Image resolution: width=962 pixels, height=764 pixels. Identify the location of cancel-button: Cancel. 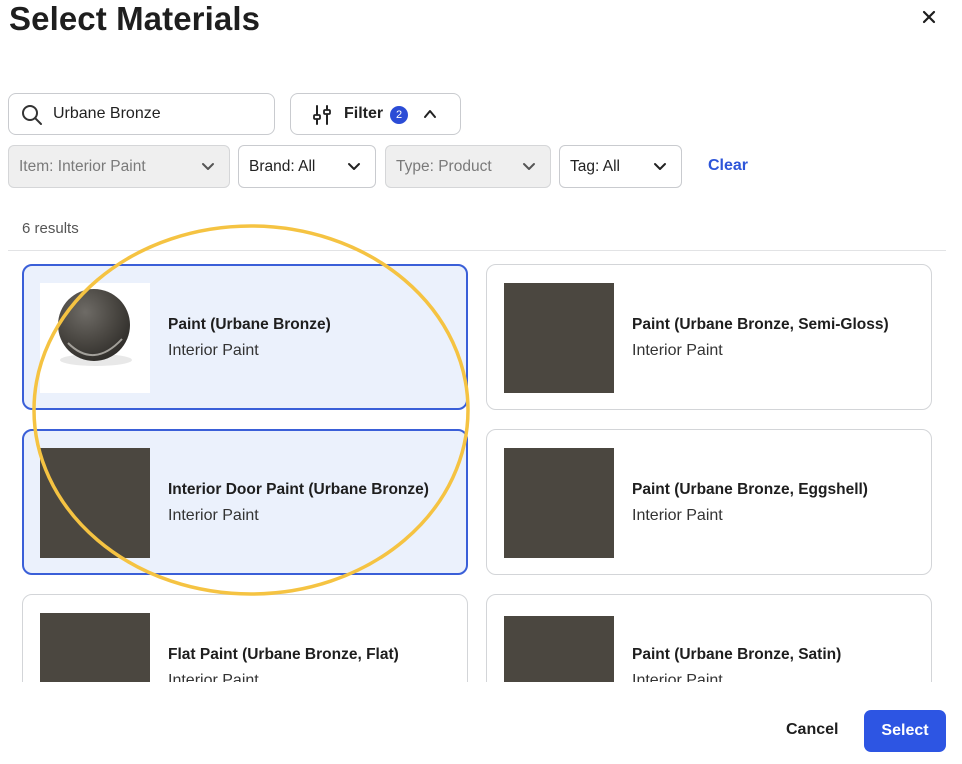
(812, 730).